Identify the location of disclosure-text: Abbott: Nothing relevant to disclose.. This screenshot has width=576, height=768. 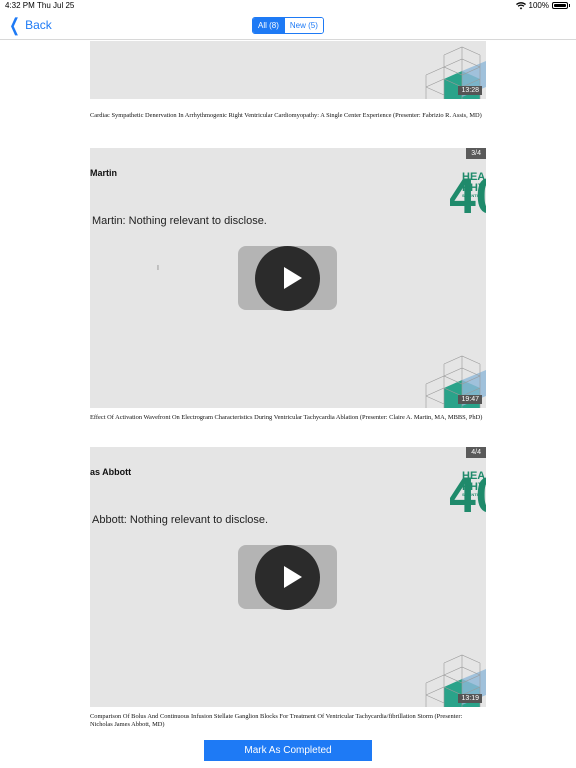
(180, 520).